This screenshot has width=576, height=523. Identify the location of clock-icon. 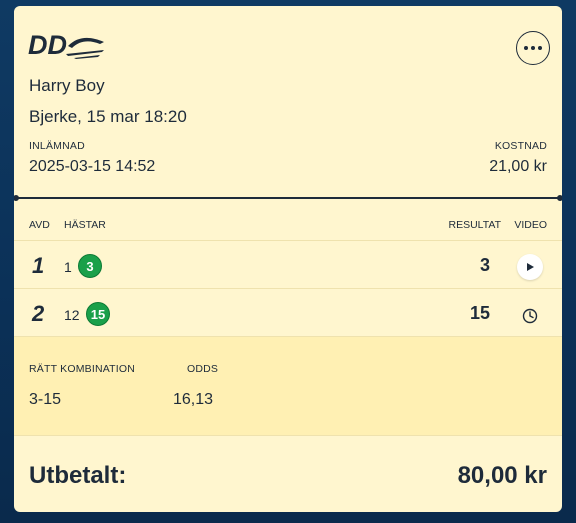
(530, 316).